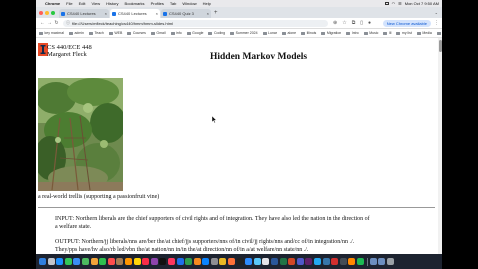 The image size is (478, 269). Describe the element at coordinates (257, 261) in the screenshot. I see `preview-icon` at that location.